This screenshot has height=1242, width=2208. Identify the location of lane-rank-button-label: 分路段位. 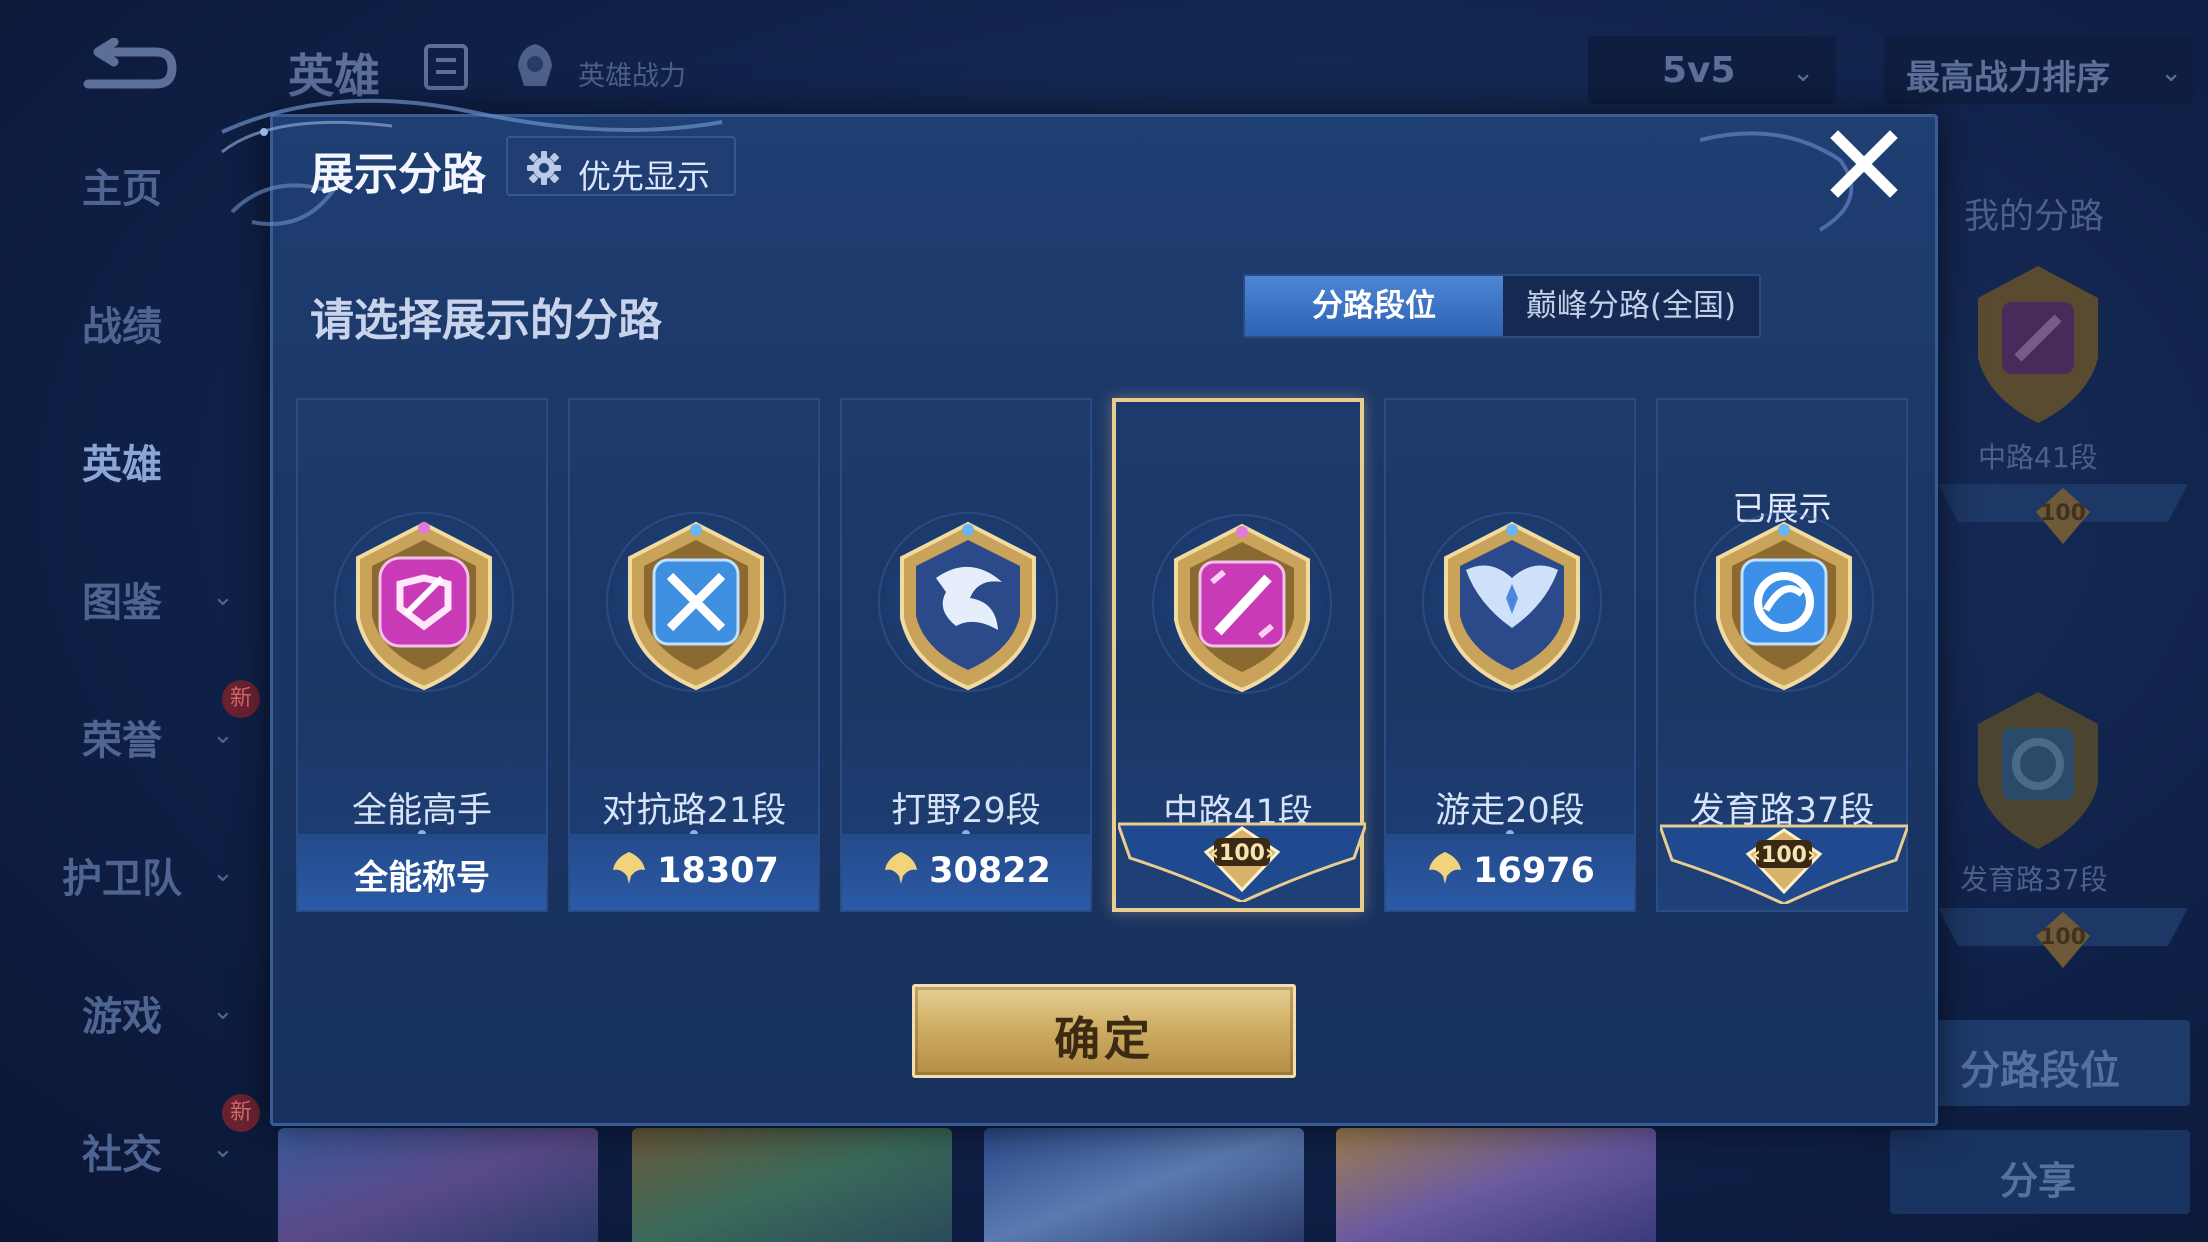
(2040, 1071).